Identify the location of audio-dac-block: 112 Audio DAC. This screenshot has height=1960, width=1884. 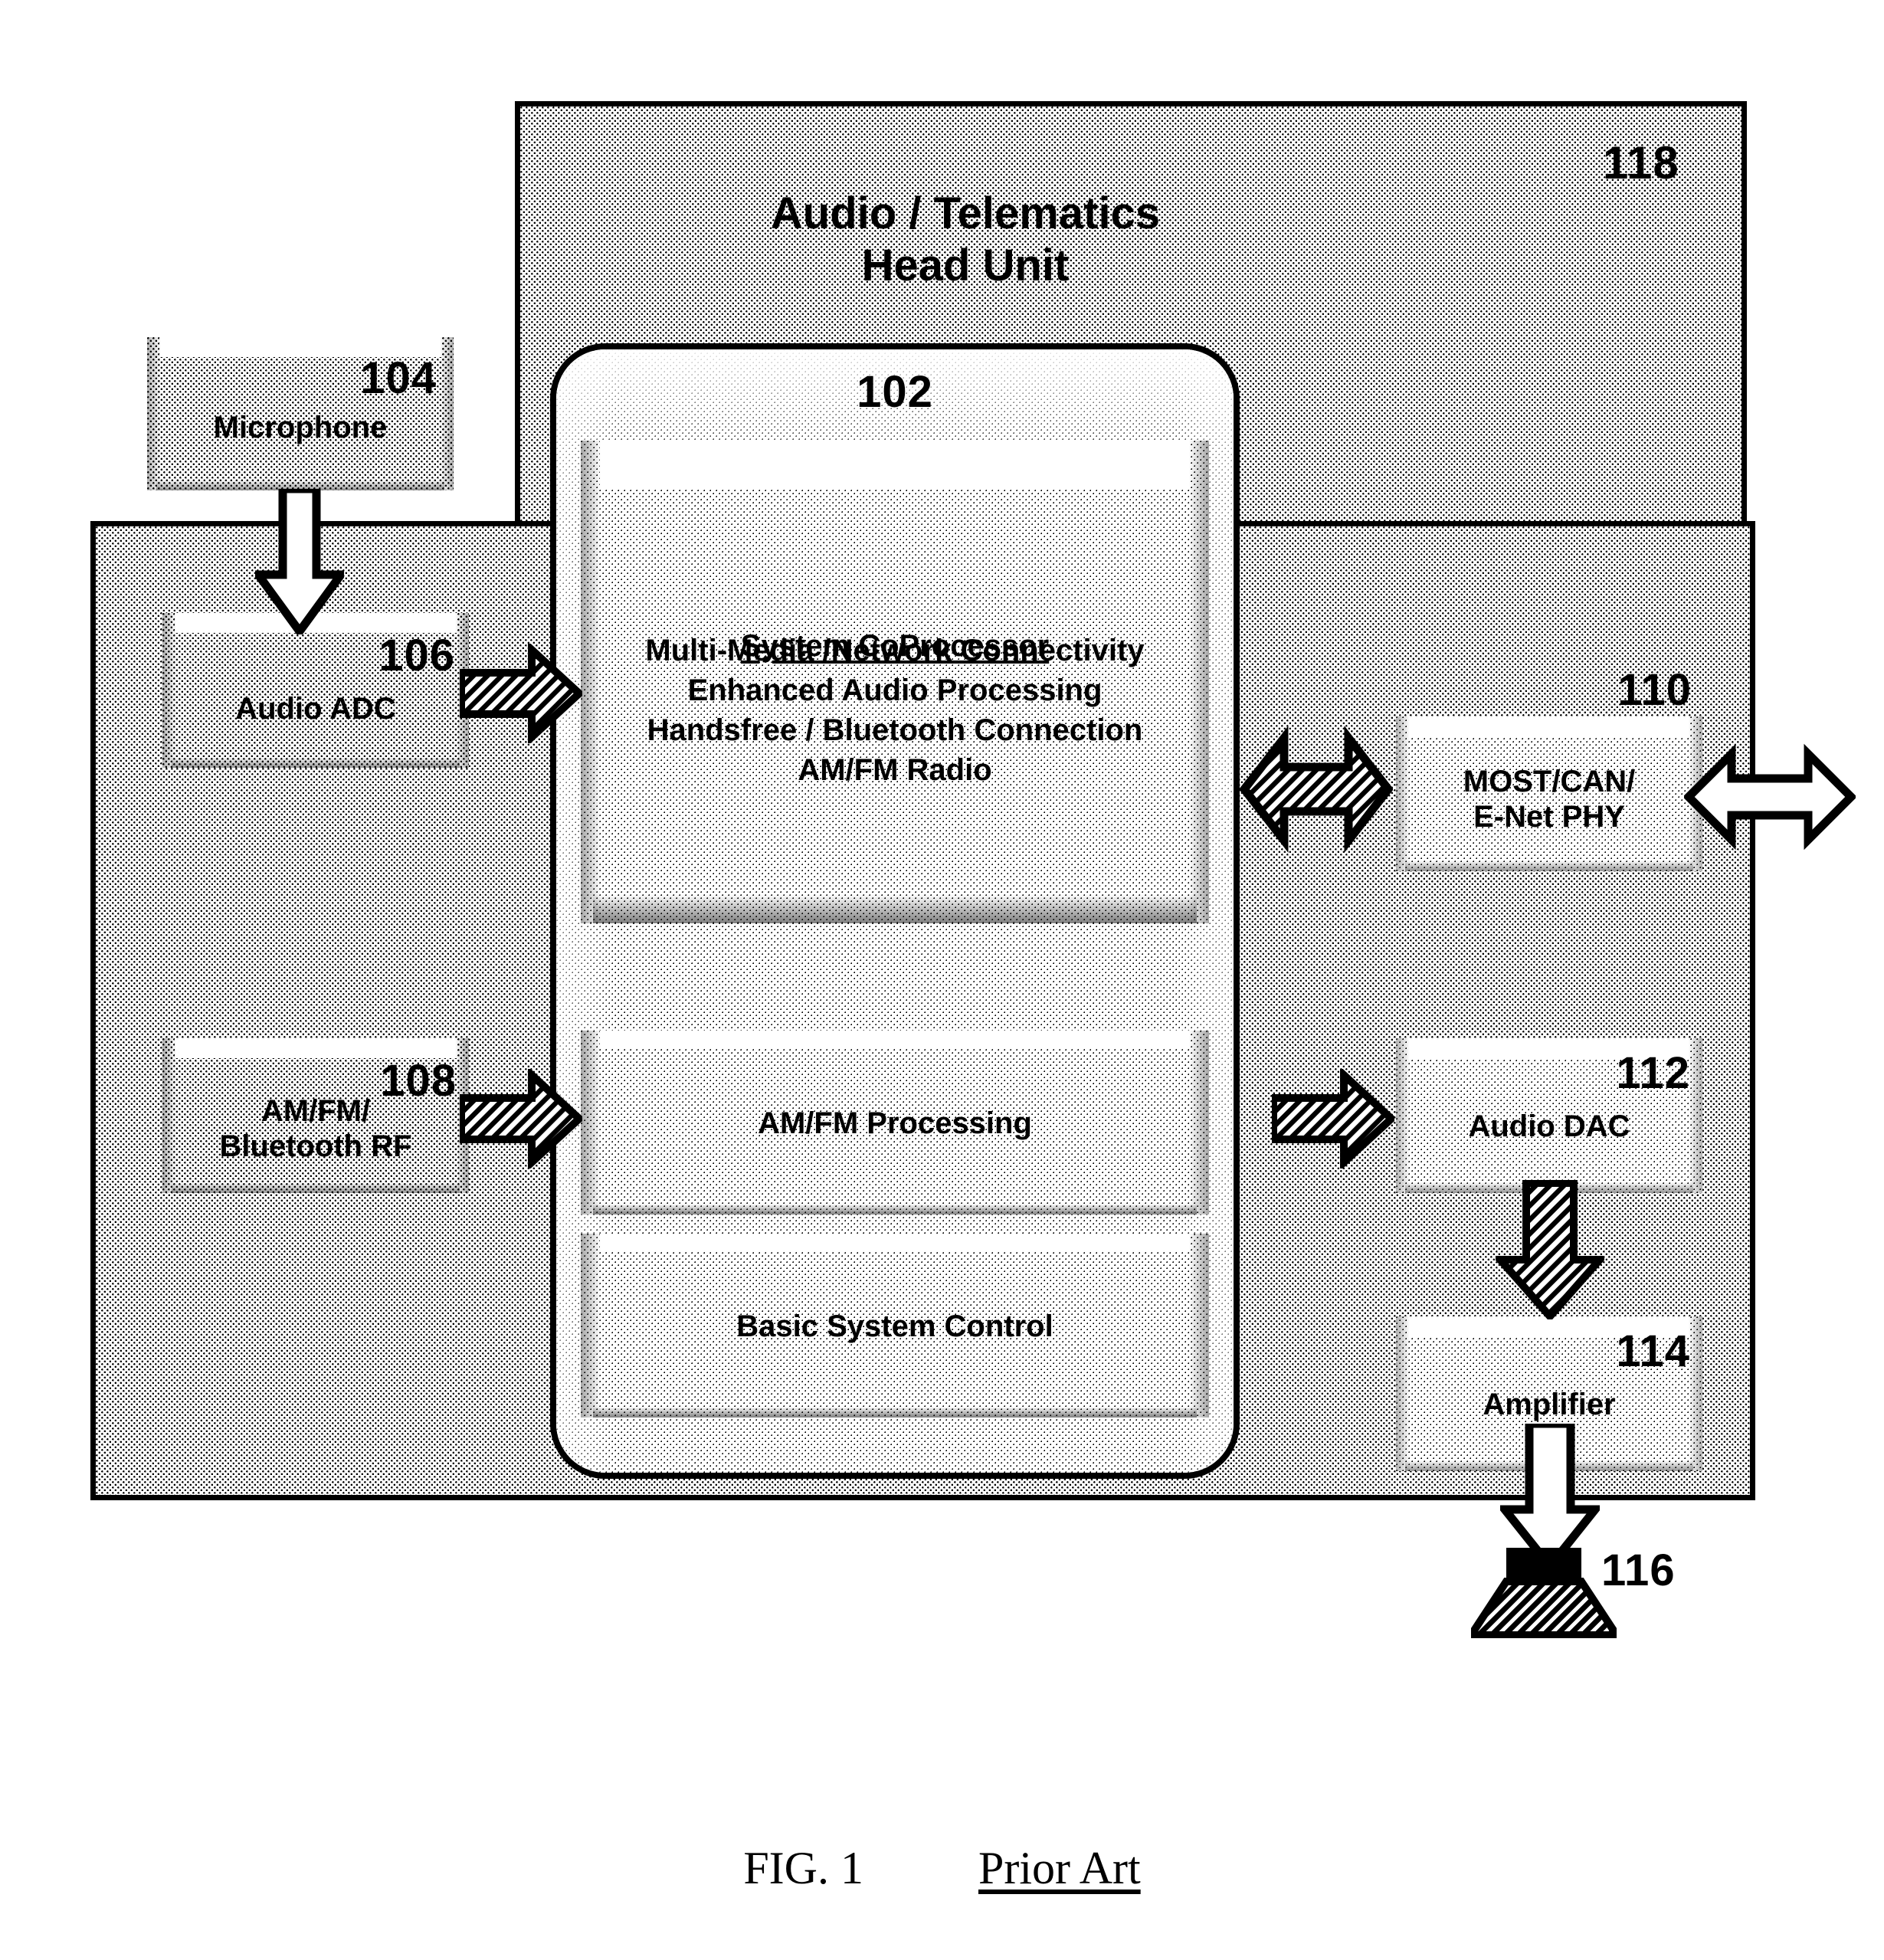
(1549, 1115).